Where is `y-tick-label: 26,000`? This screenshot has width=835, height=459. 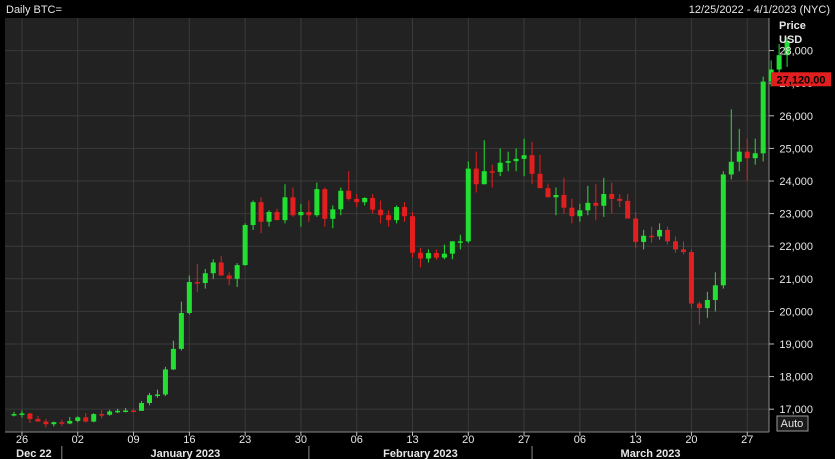
y-tick-label: 26,000 is located at coordinates (796, 117).